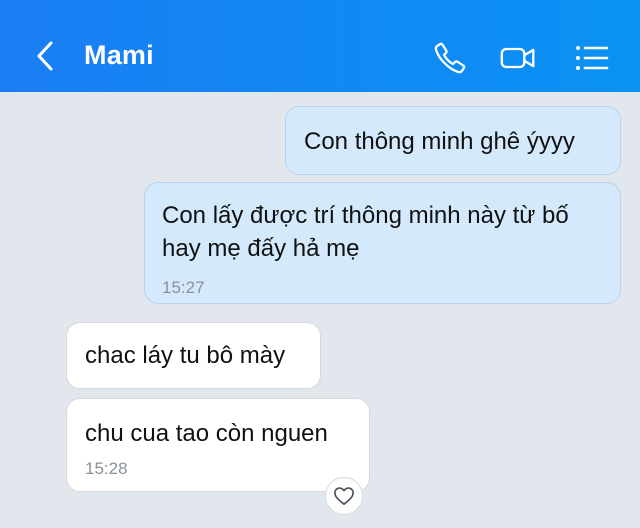  I want to click on react-button, so click(344, 496).